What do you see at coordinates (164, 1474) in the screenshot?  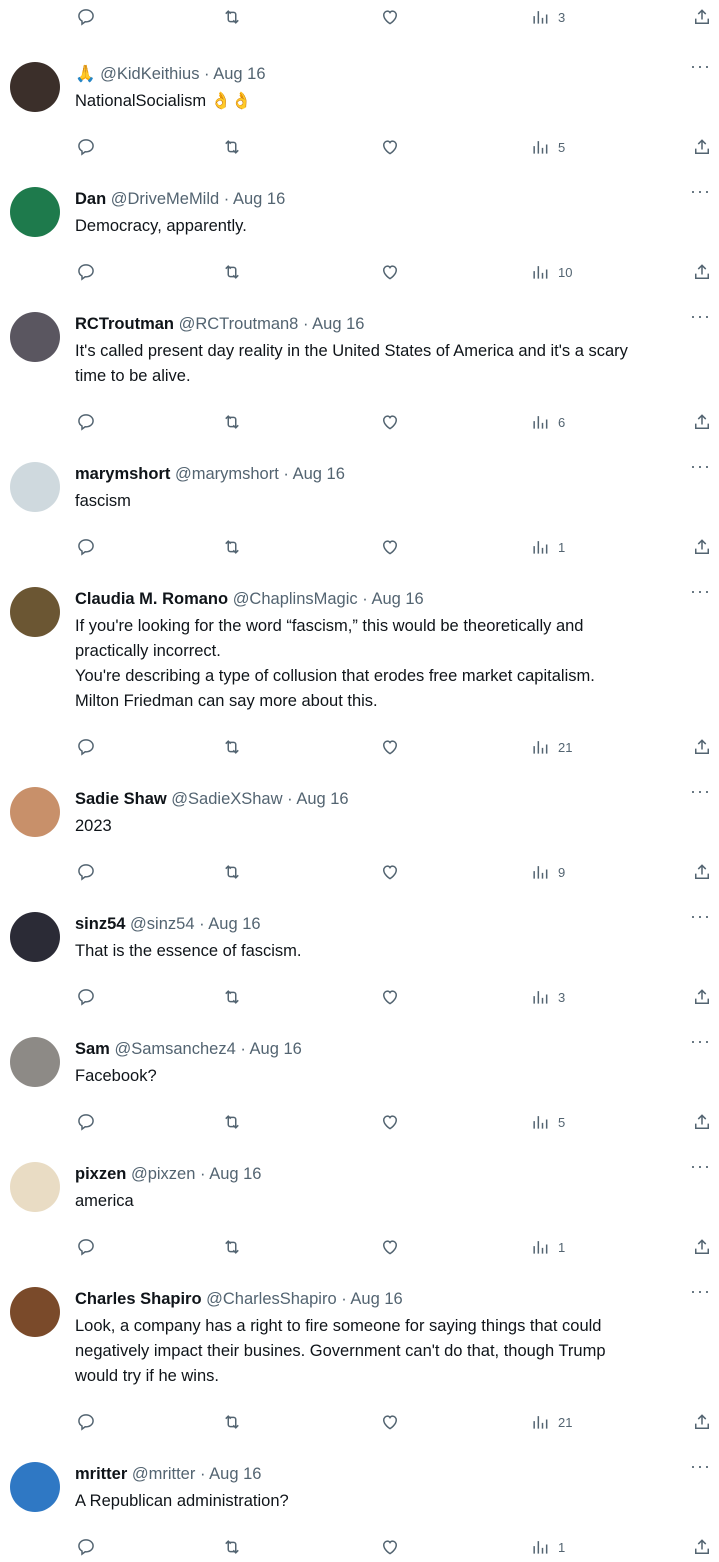 I see `handle: @mritter` at bounding box center [164, 1474].